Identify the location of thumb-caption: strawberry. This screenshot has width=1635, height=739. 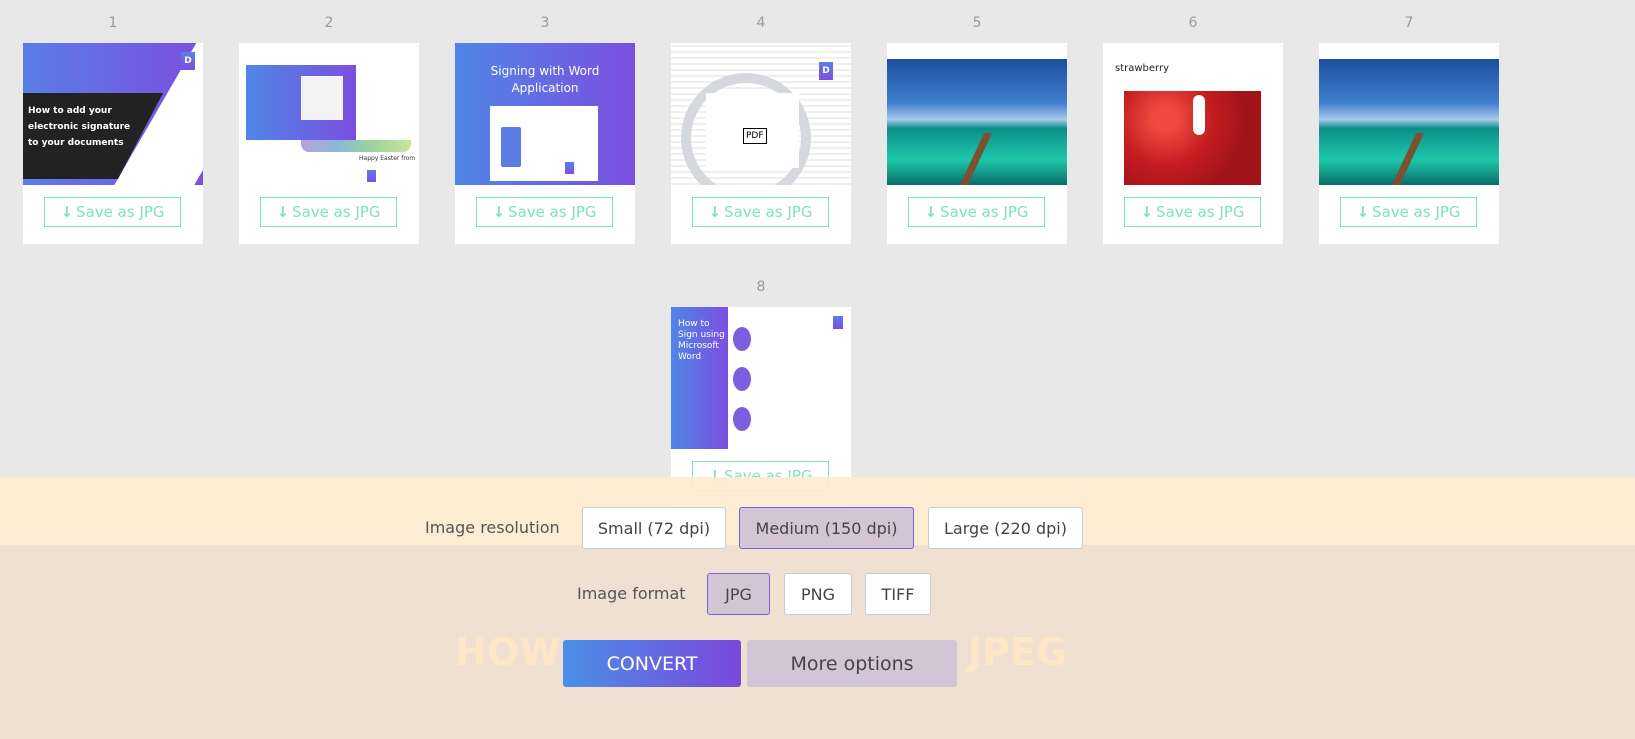
(1142, 68).